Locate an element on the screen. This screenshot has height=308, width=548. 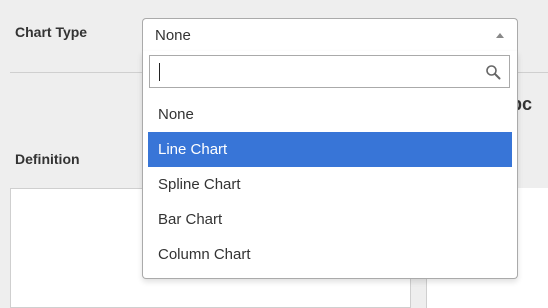
option-spline-chart: Spline Chart is located at coordinates (330, 184).